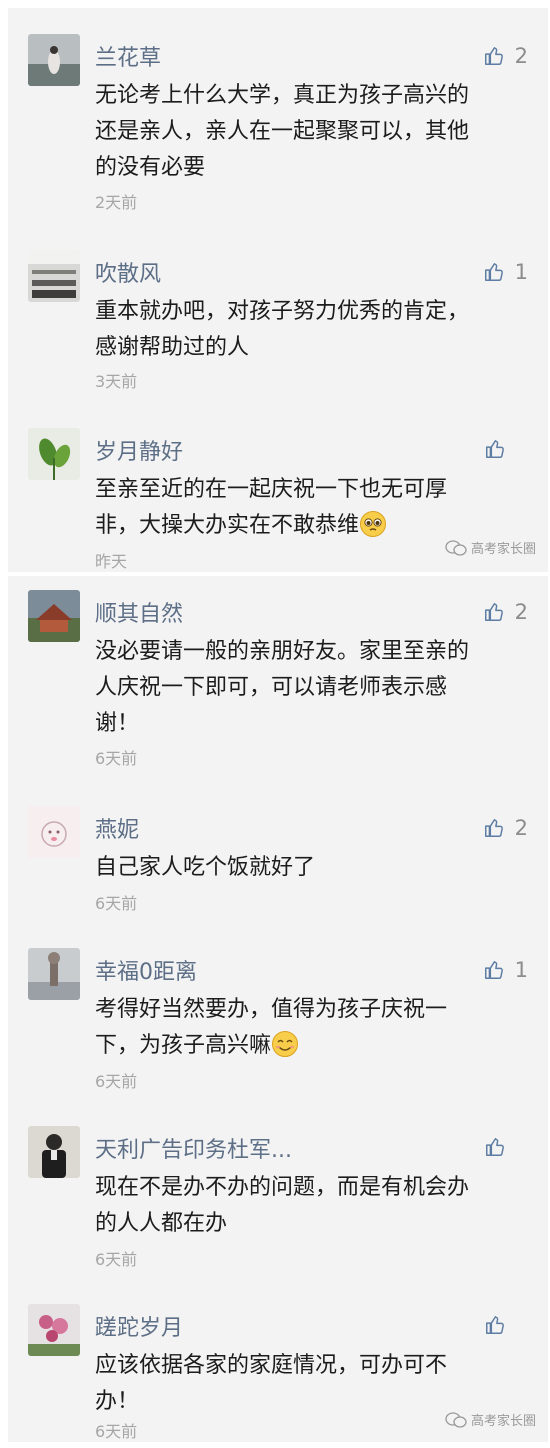 This screenshot has width=550, height=1448. What do you see at coordinates (205, 867) in the screenshot?
I see `comment-line: 自己家人吃个饭就好了` at bounding box center [205, 867].